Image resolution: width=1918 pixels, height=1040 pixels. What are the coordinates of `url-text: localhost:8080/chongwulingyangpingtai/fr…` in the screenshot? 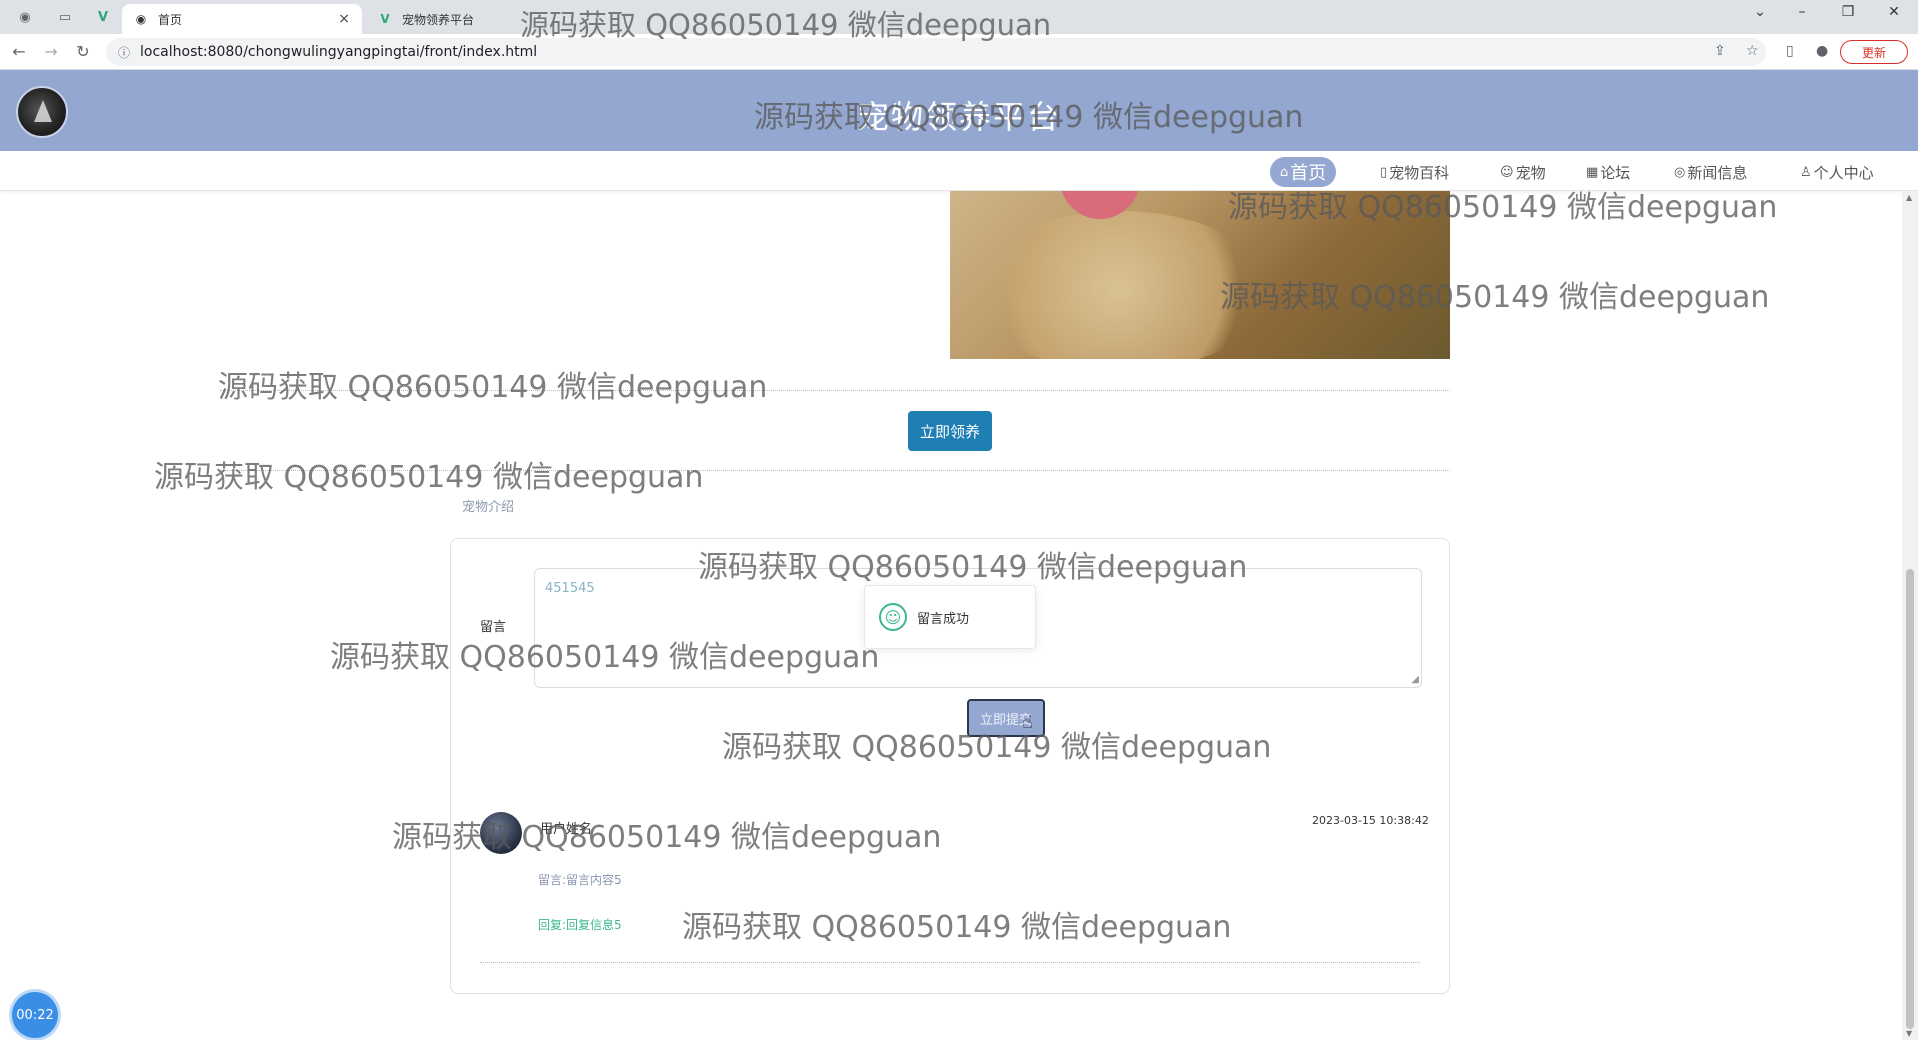 It's located at (339, 52).